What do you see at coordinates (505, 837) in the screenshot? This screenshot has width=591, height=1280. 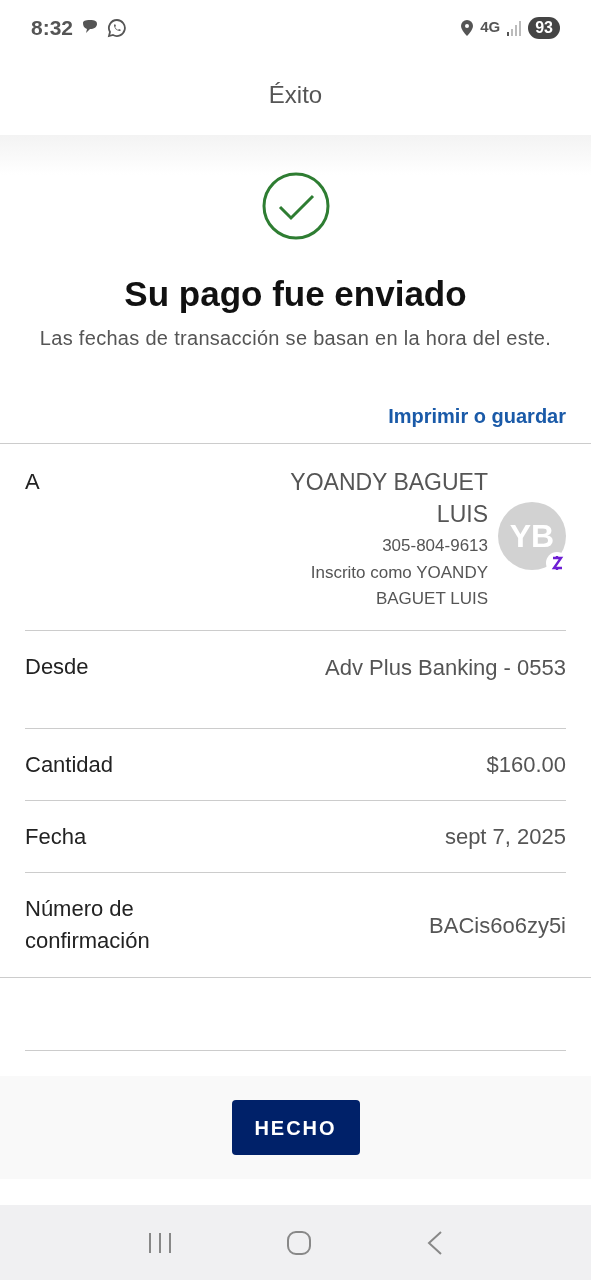 I see `detail-value: sept 7, 2025` at bounding box center [505, 837].